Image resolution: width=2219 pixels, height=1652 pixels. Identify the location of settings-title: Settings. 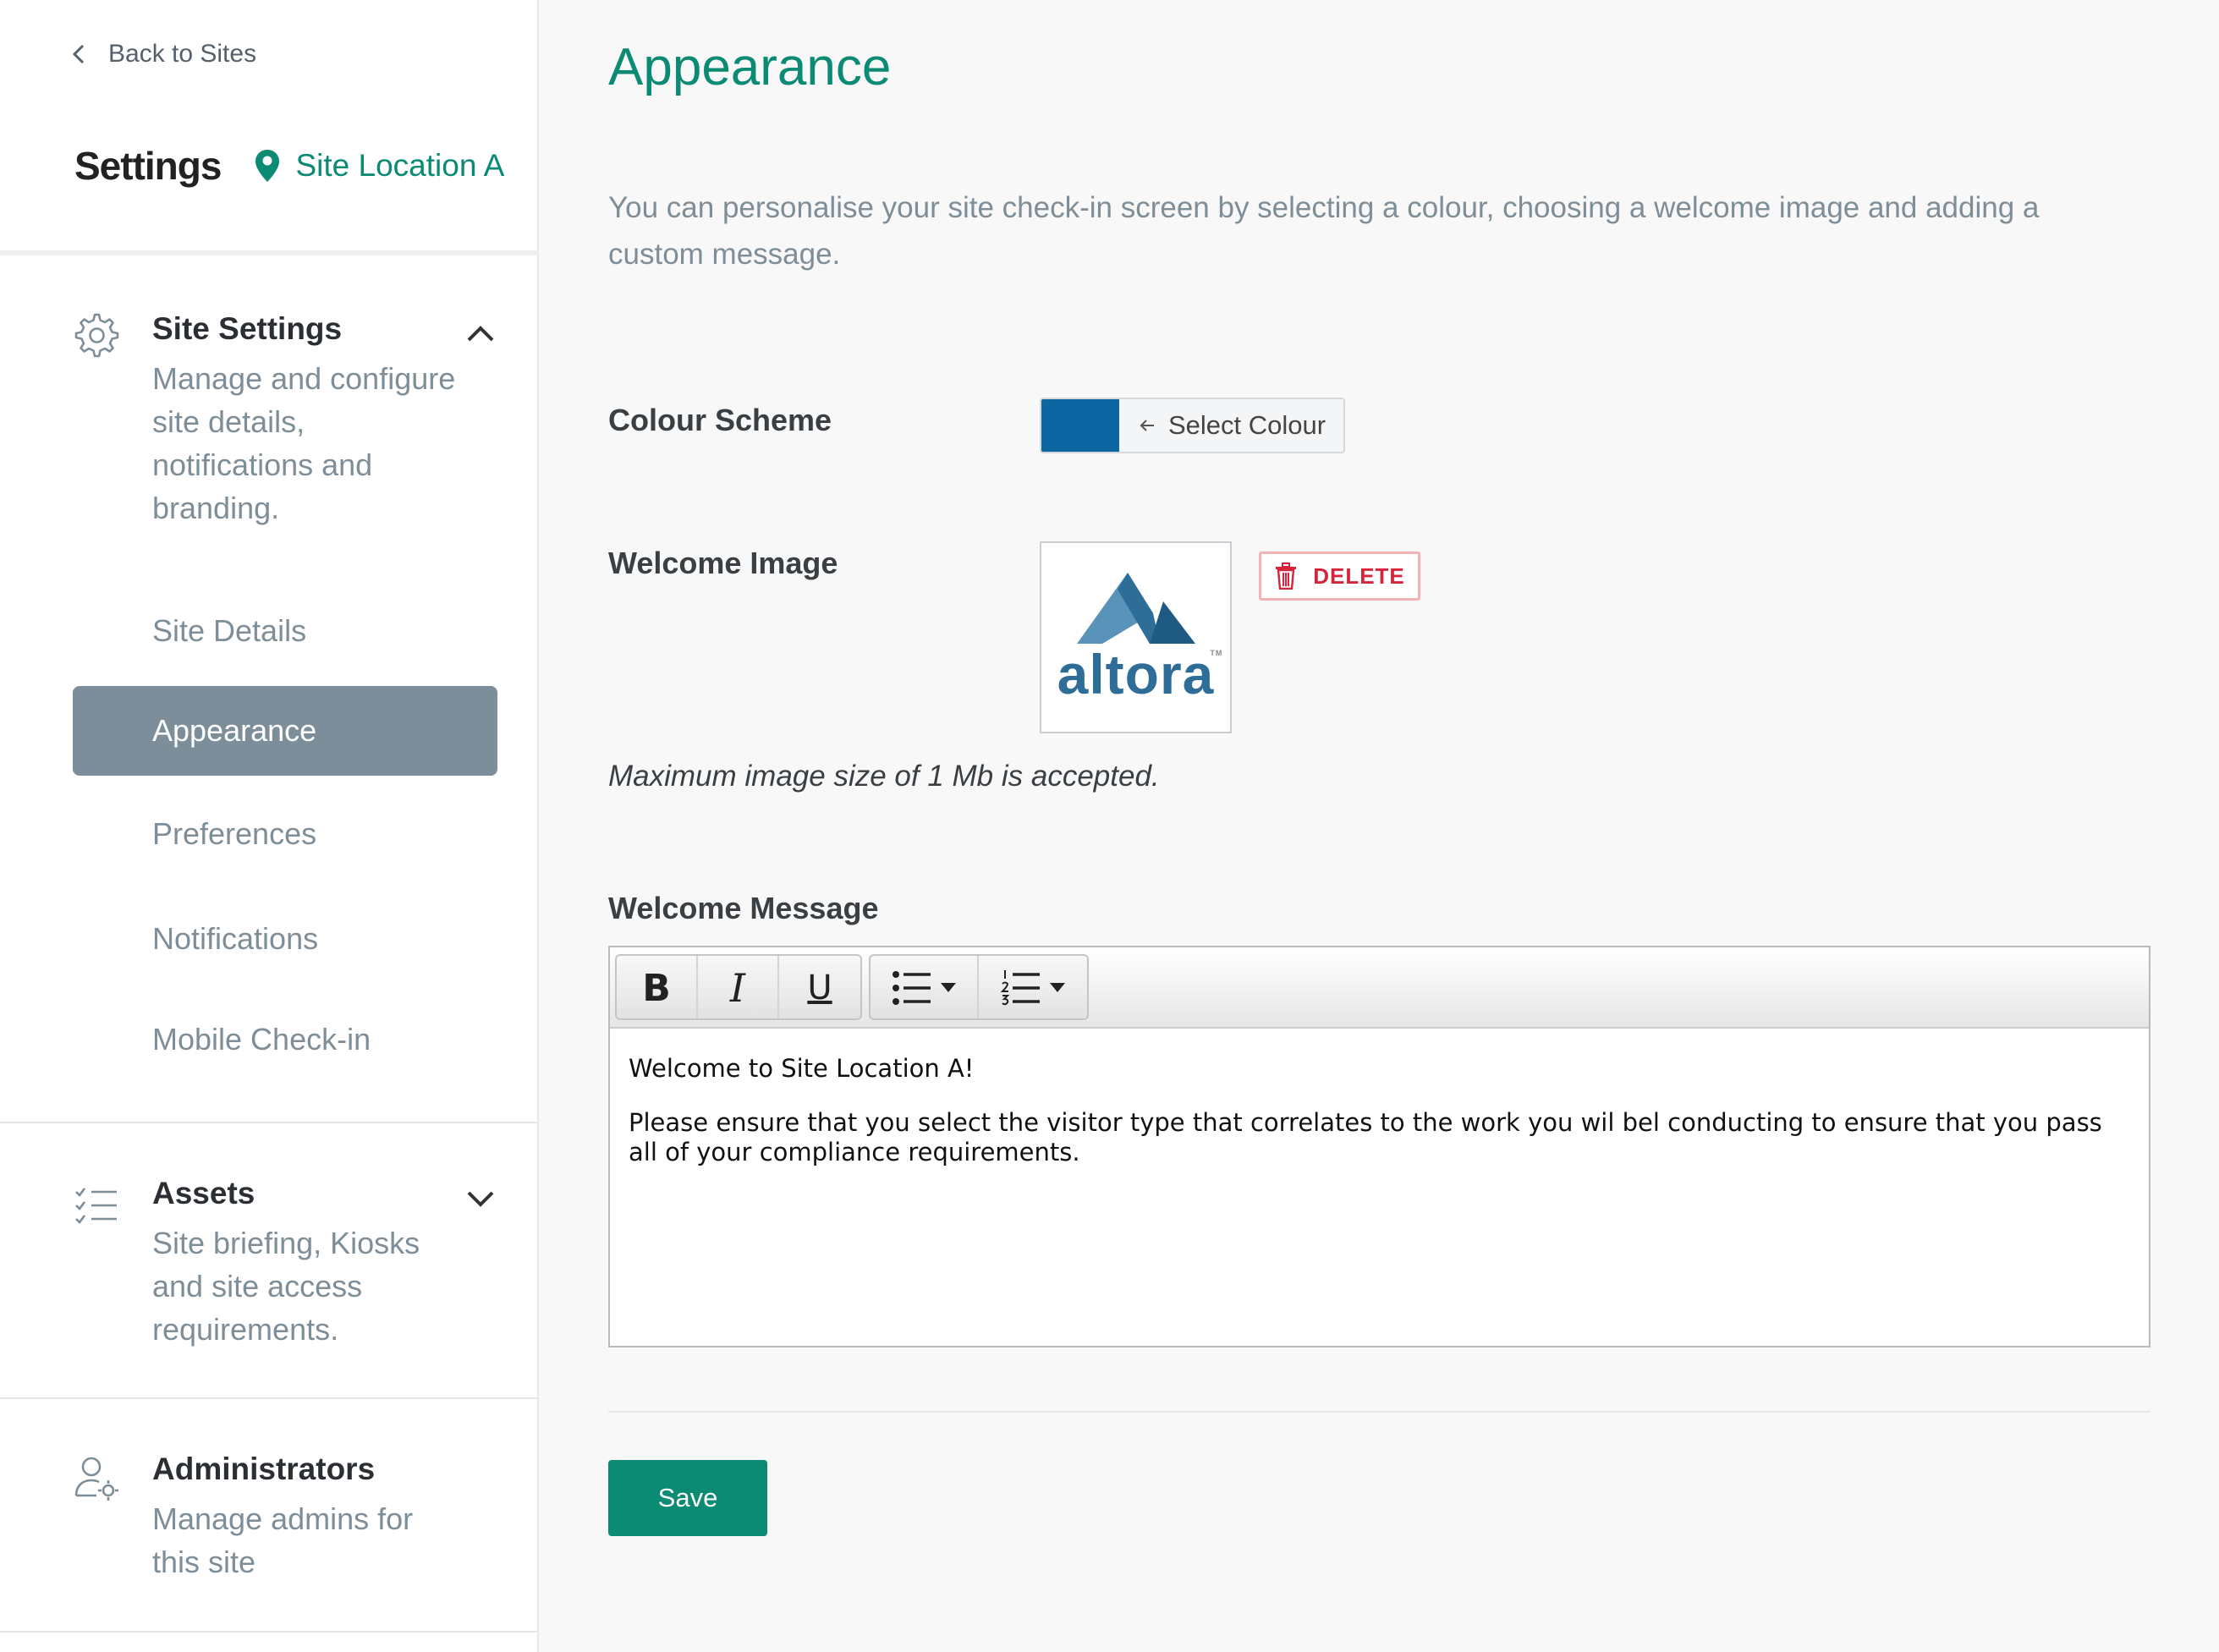
(148, 166).